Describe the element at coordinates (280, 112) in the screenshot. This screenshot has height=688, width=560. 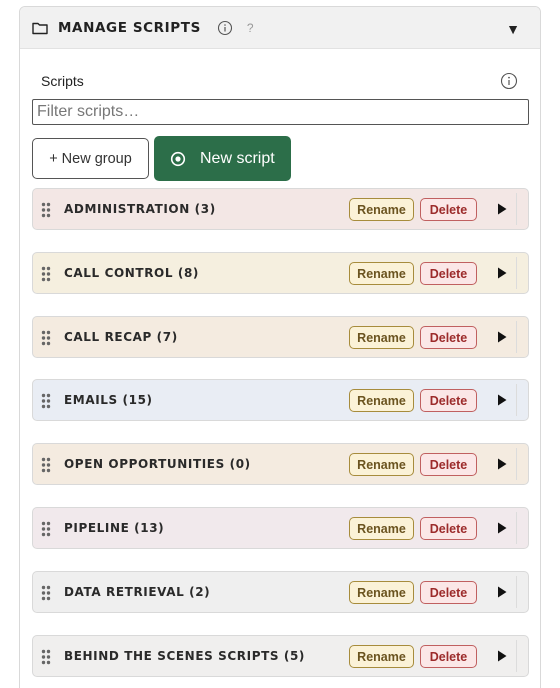
I see `filter-scripts-input` at that location.